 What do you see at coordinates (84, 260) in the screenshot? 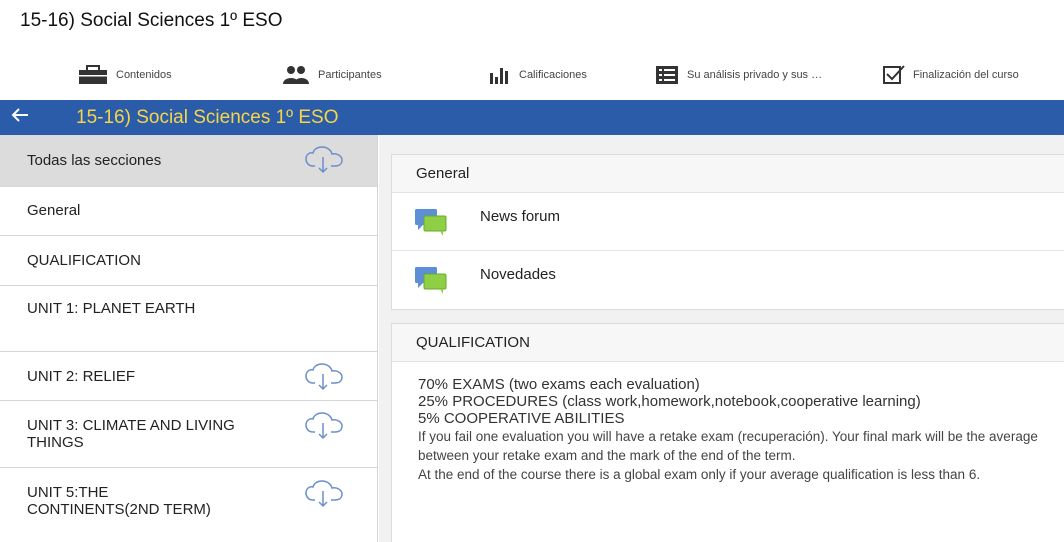
I see `sidebar-item-label: QUALIFICATION` at bounding box center [84, 260].